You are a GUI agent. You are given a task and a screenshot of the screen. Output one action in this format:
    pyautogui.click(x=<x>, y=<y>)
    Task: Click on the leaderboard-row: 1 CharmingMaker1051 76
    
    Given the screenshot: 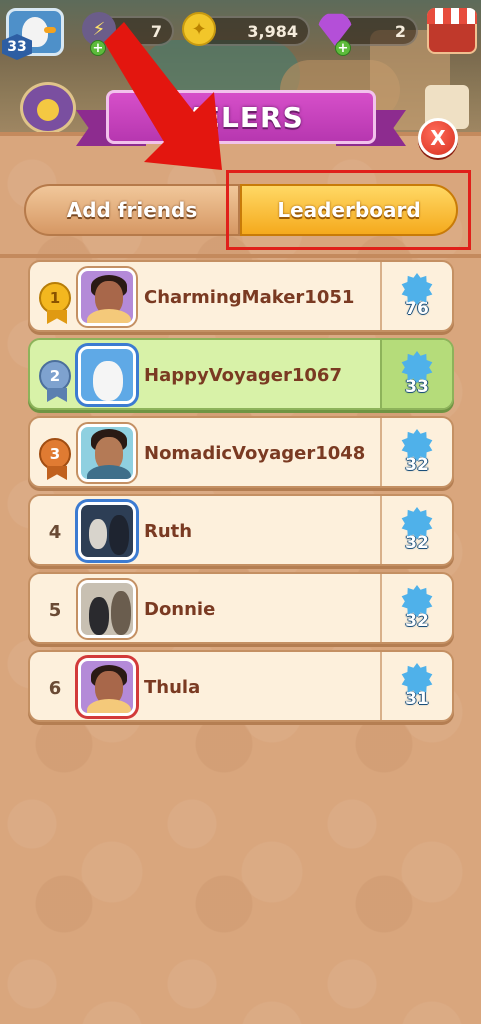 What is the action you would take?
    pyautogui.click(x=241, y=296)
    